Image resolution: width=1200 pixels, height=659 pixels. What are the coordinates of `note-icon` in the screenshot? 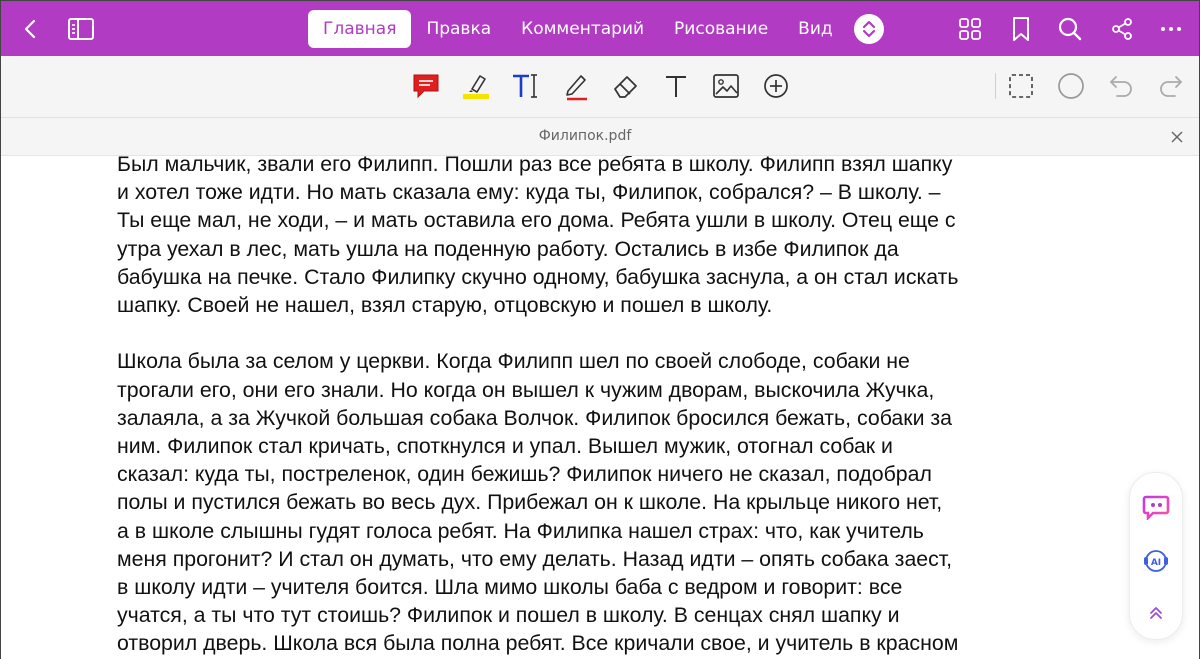 It's located at (426, 86).